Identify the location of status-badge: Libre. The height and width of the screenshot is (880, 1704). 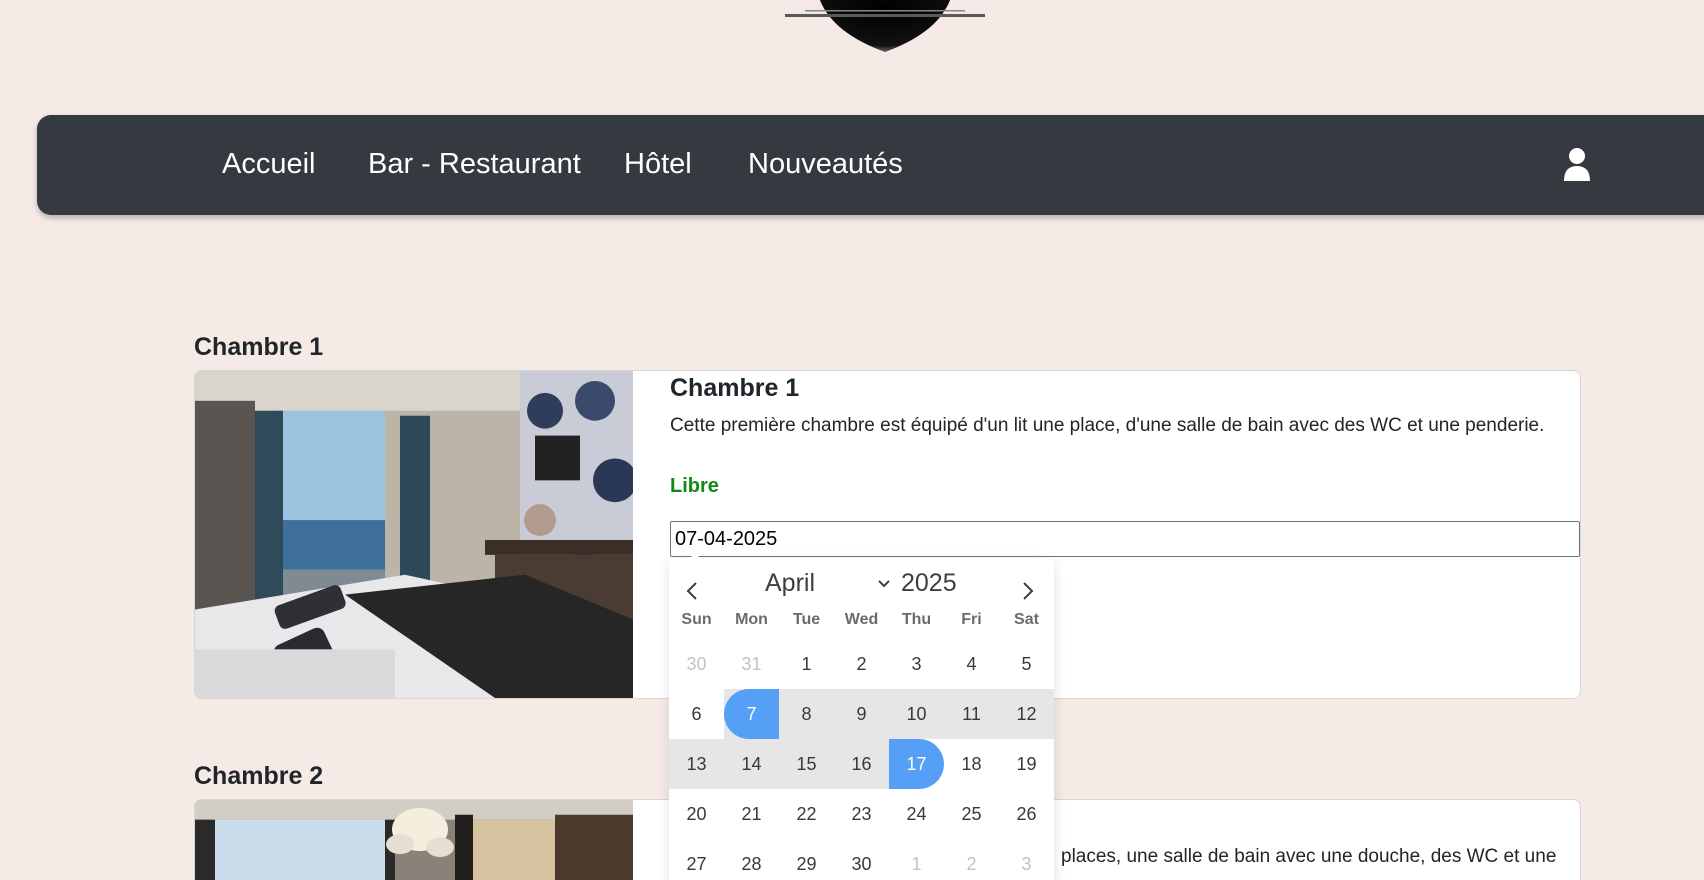
(694, 486).